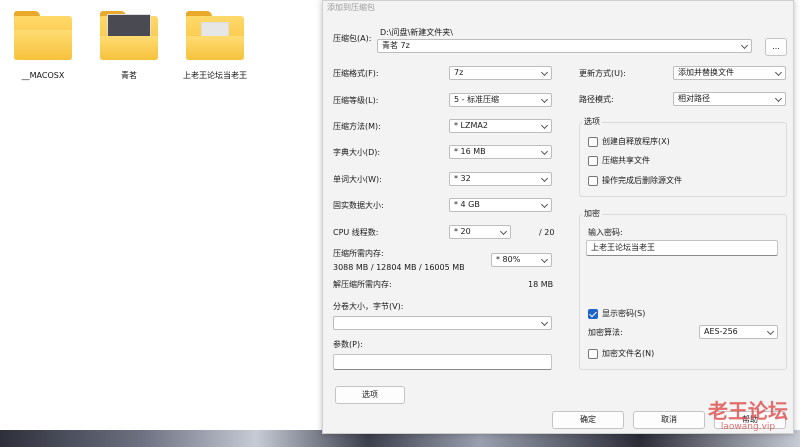  Describe the element at coordinates (357, 179) in the screenshot. I see `word-label: 单词大小(W):` at that location.